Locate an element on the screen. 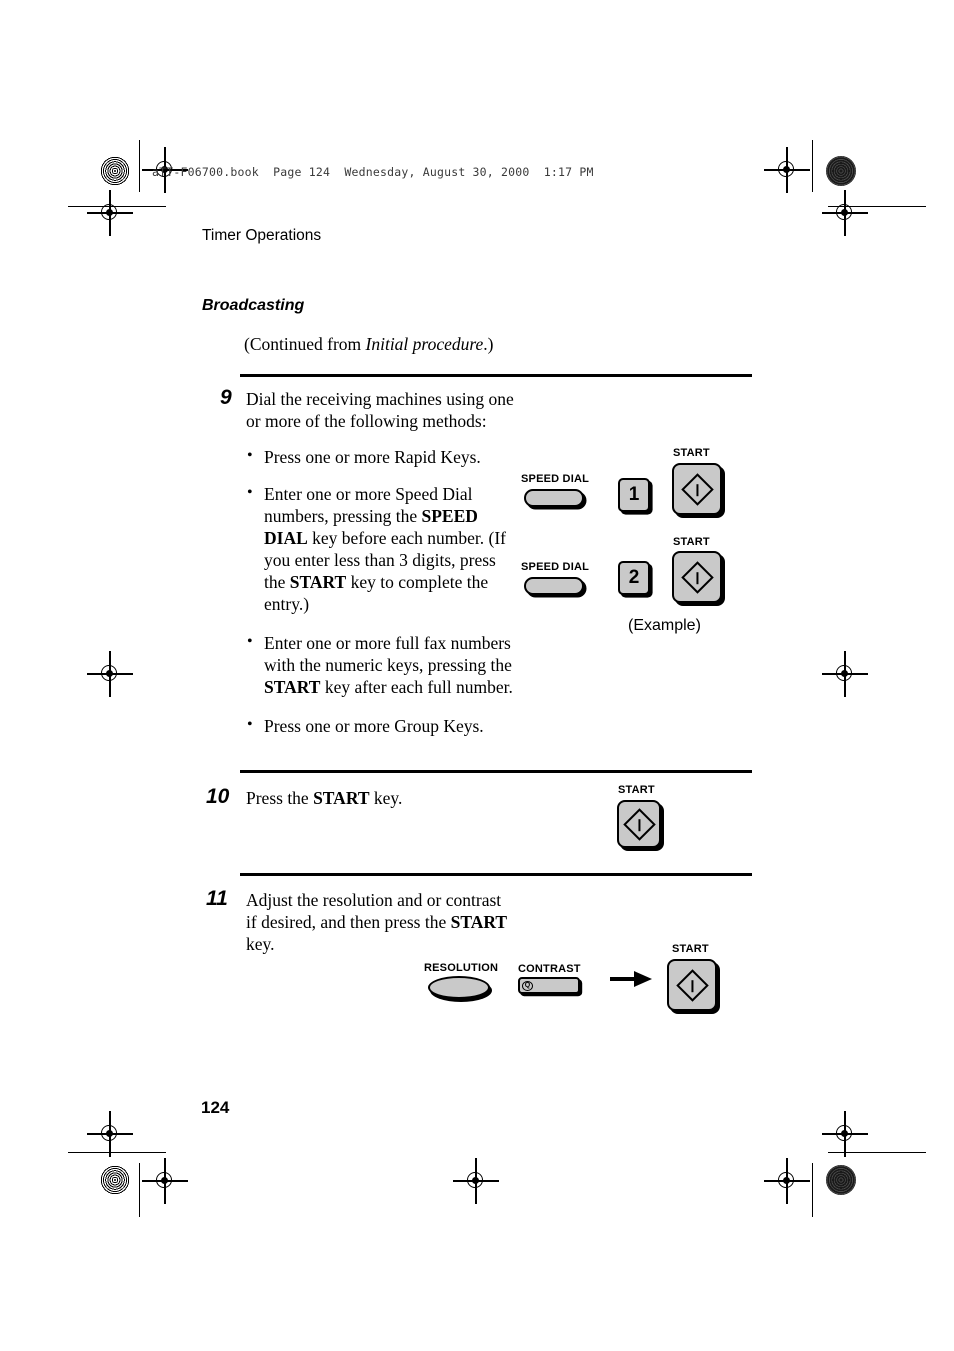 This screenshot has height=1351, width=954. trim-line-top-right-vertical is located at coordinates (813, 166).